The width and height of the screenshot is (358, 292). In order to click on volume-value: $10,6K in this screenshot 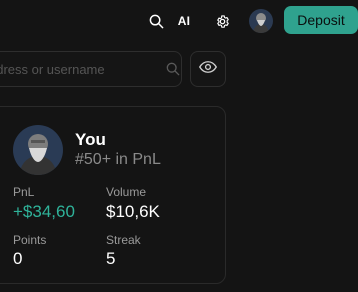, I will do `click(133, 211)`.